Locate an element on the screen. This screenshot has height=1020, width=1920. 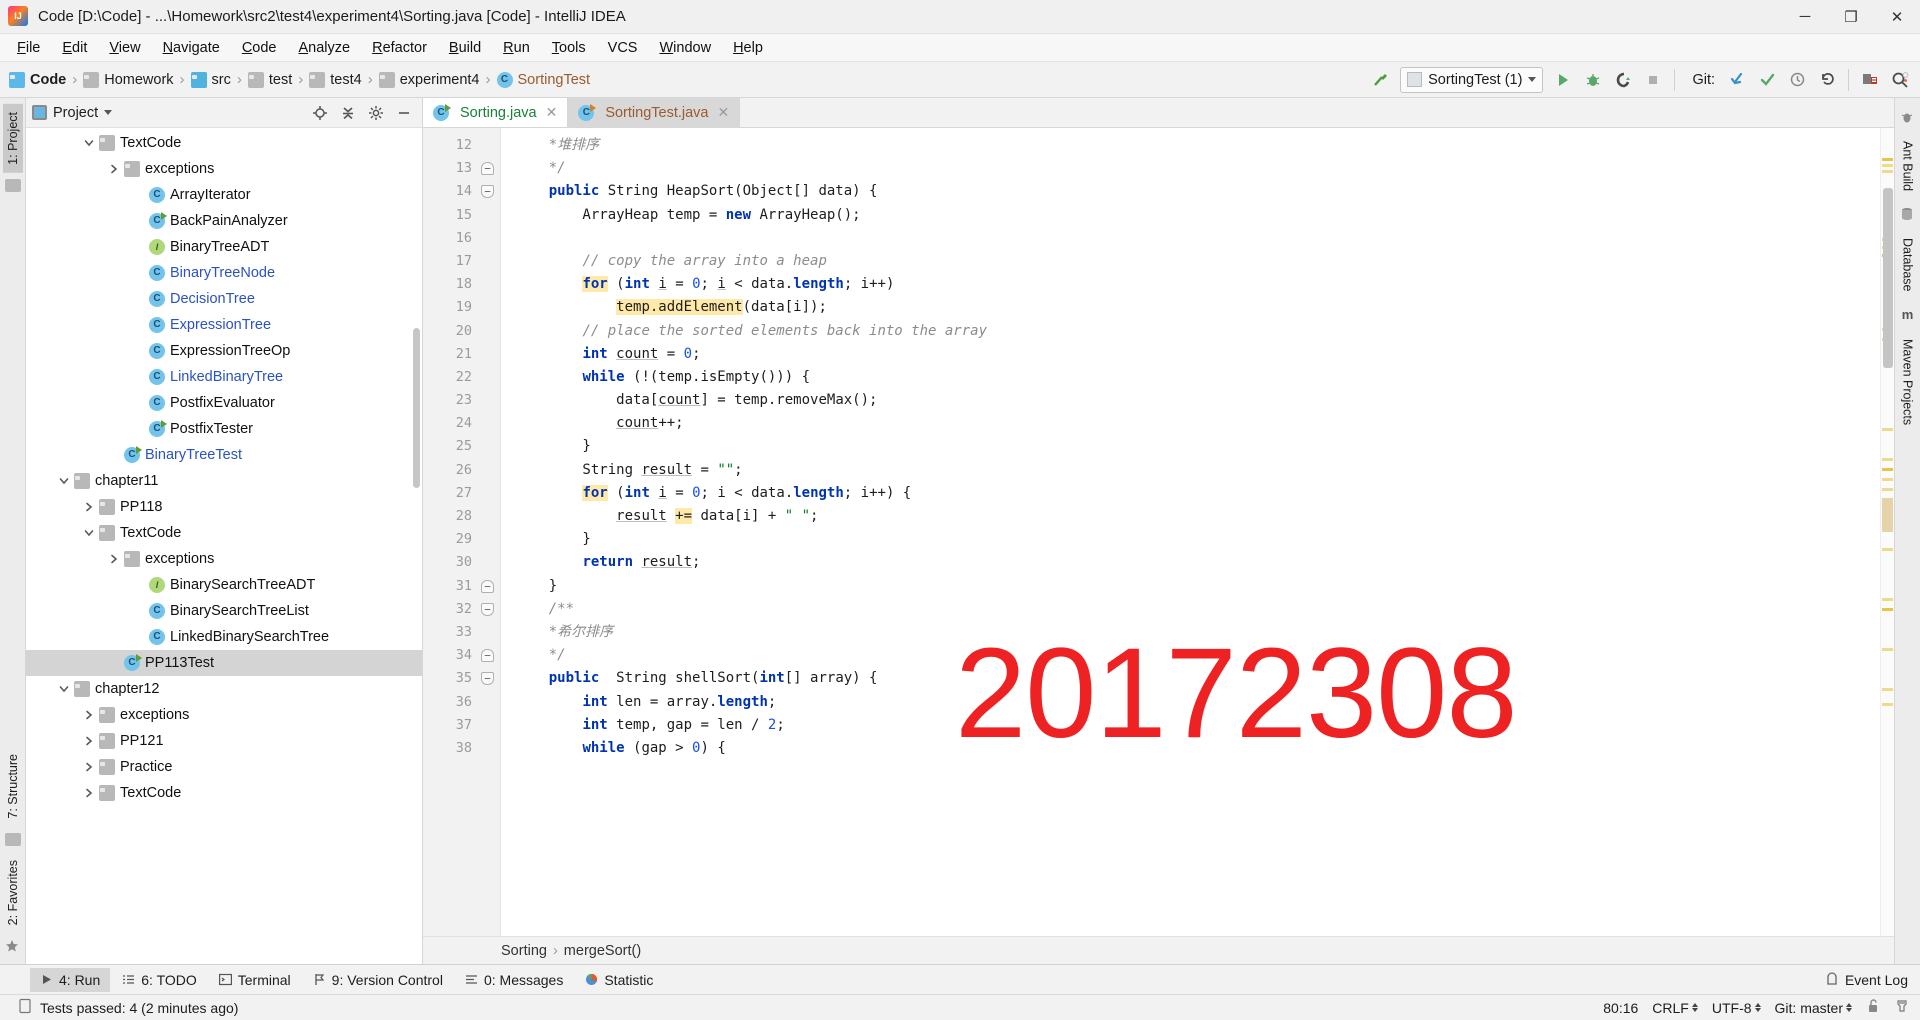
menu-item-build: Build is located at coordinates (465, 48).